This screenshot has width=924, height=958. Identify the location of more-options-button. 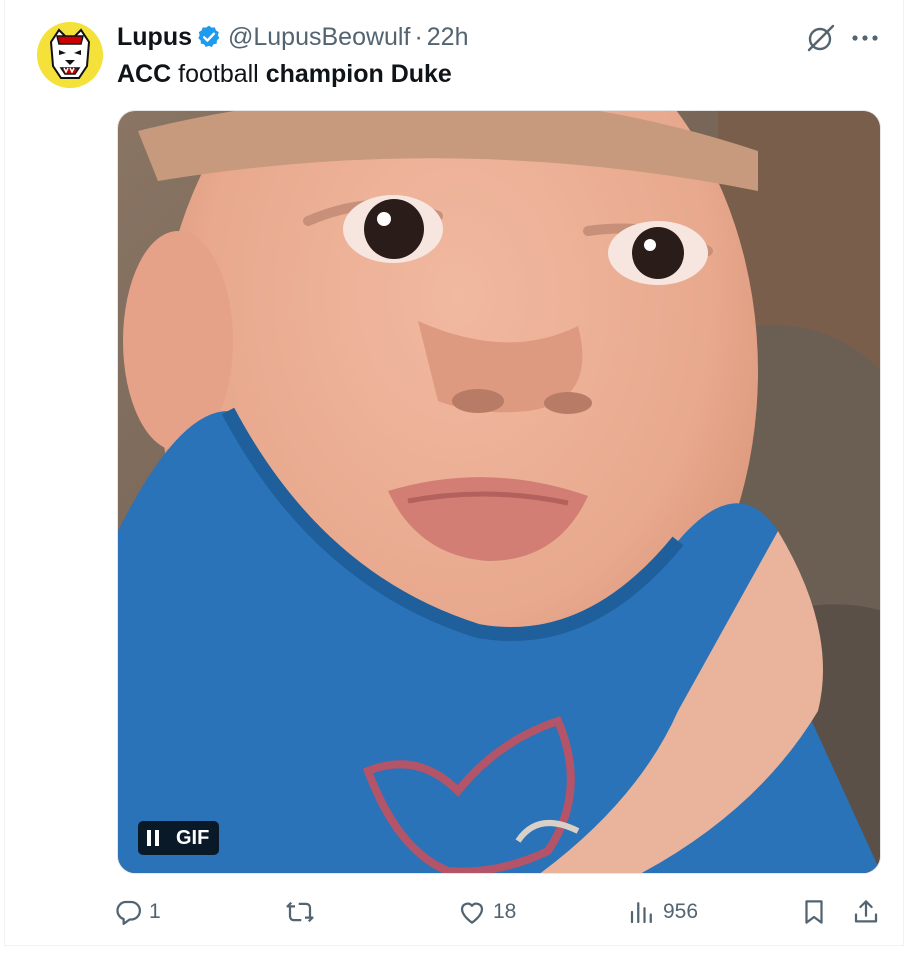
(865, 38).